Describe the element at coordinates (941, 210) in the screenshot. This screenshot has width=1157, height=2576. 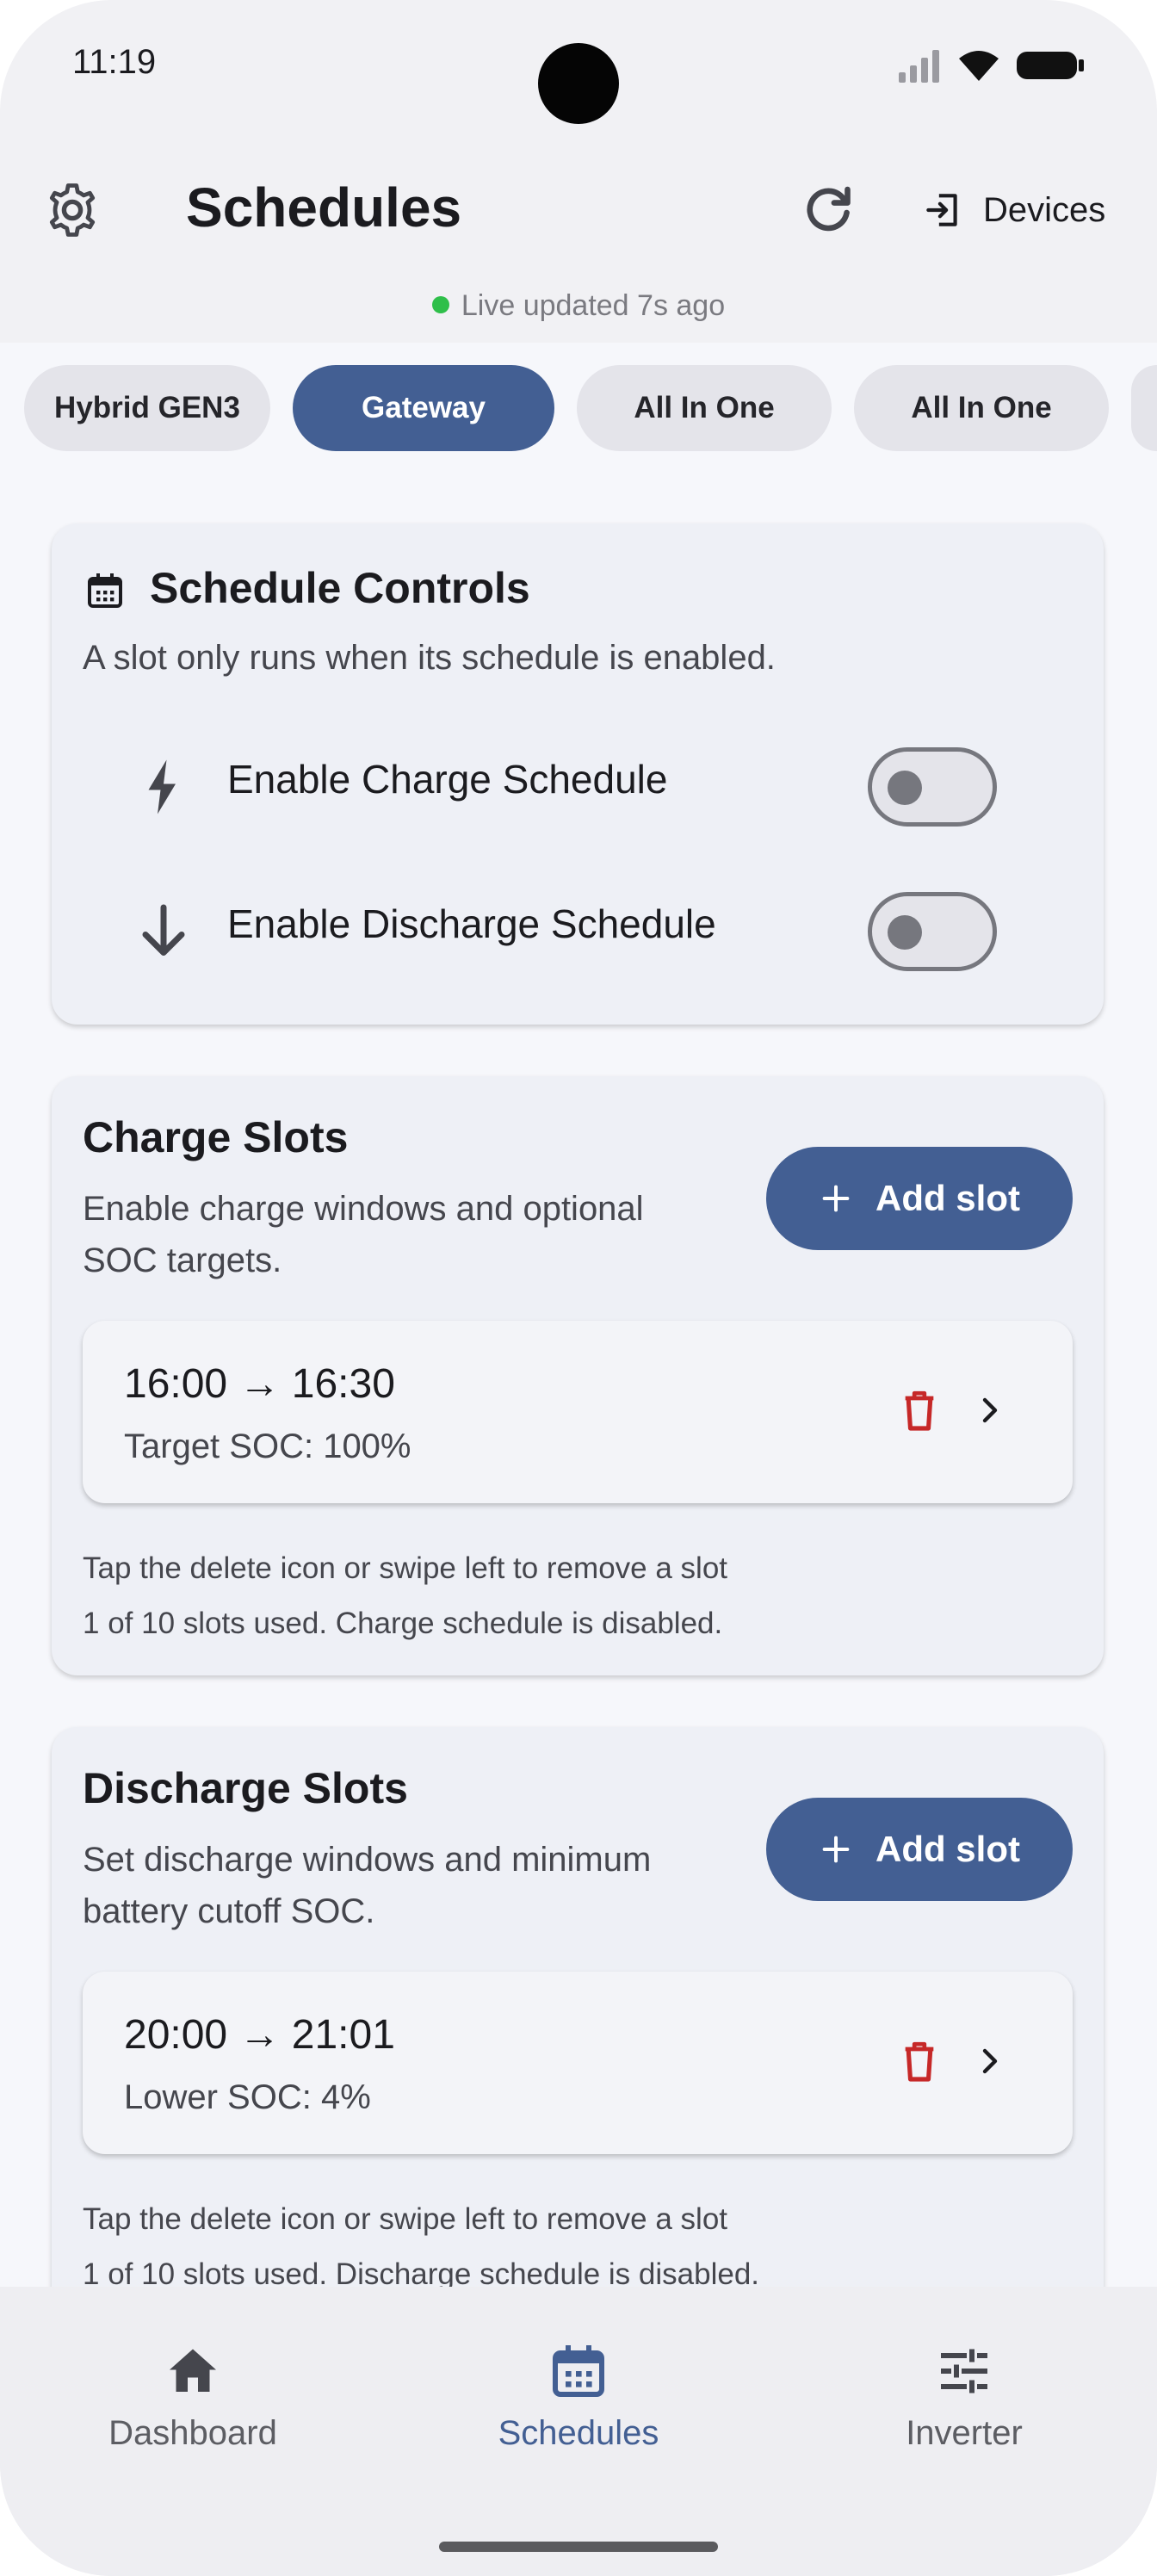
I see `login-icon` at that location.